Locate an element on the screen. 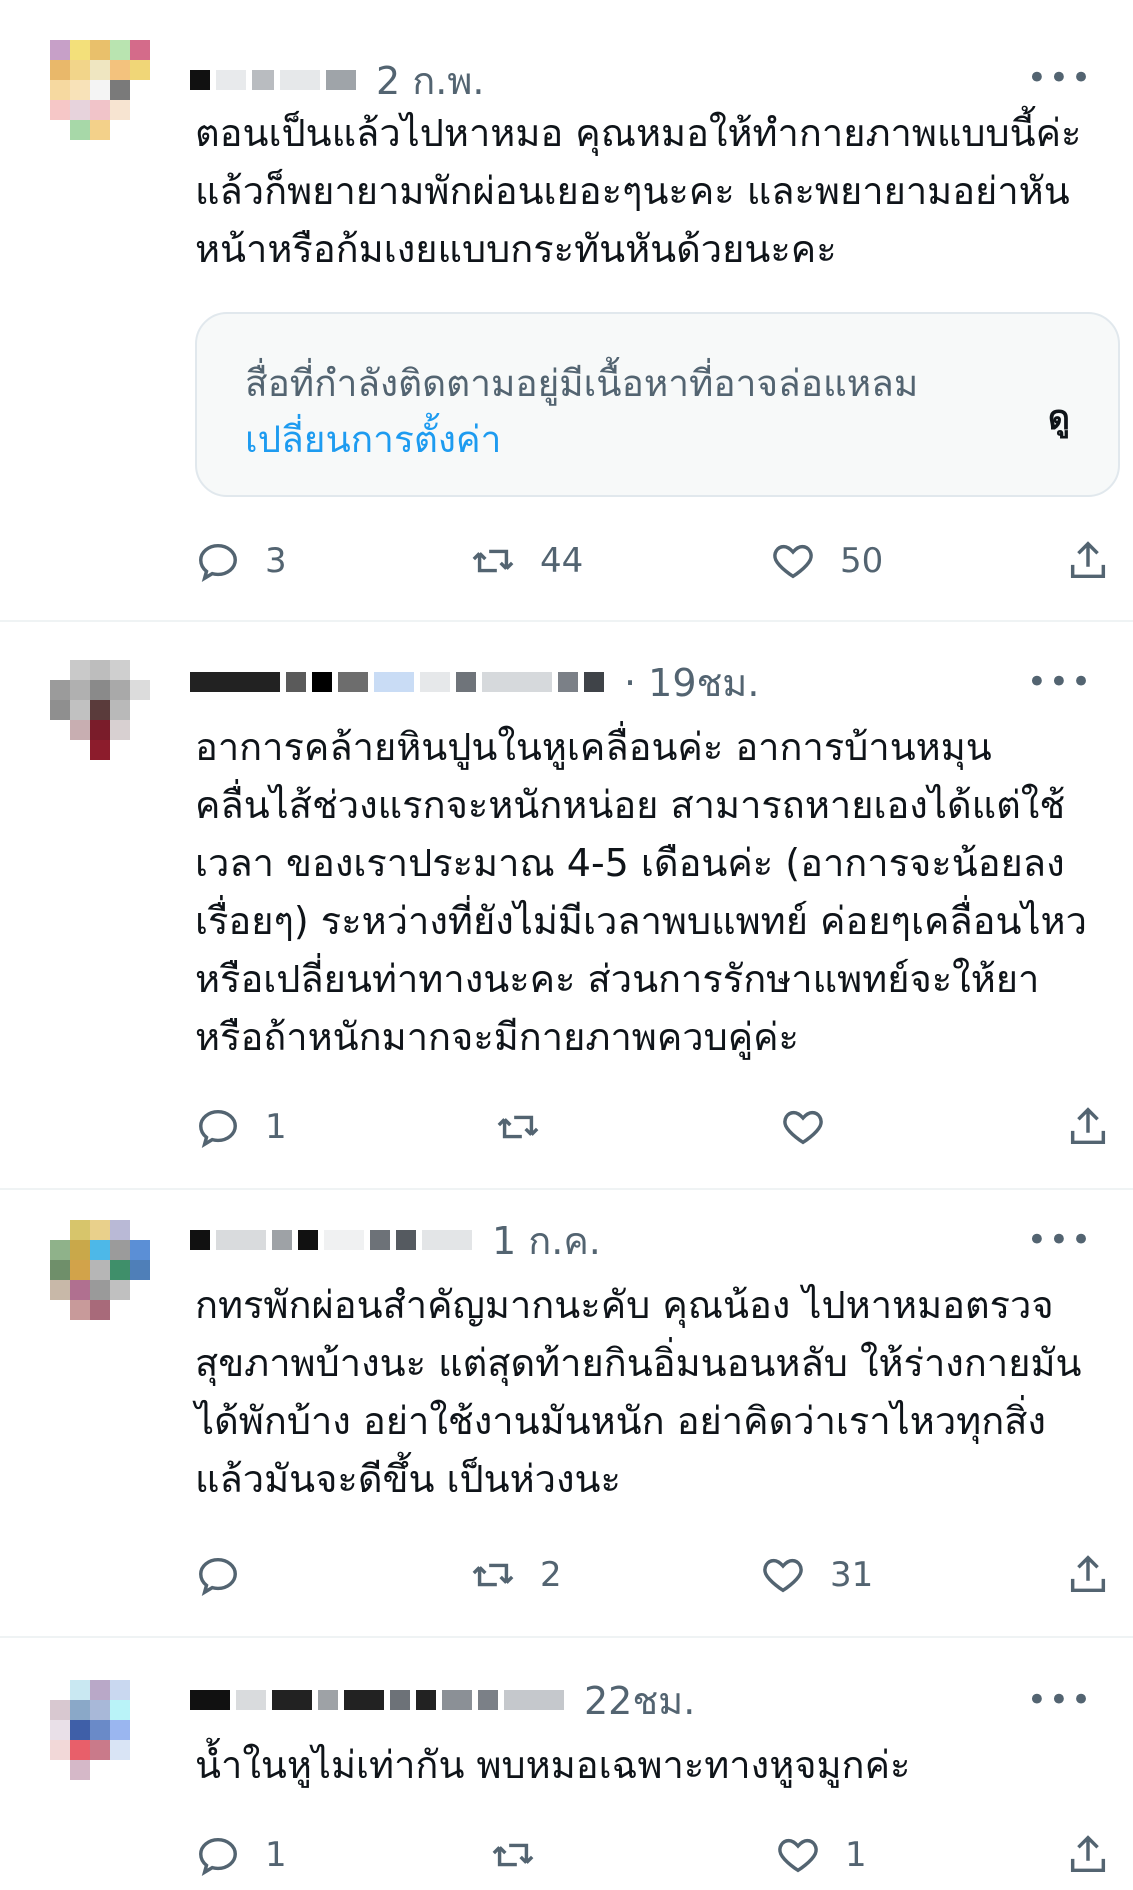  retweet-button: 2 is located at coordinates (516, 1575).